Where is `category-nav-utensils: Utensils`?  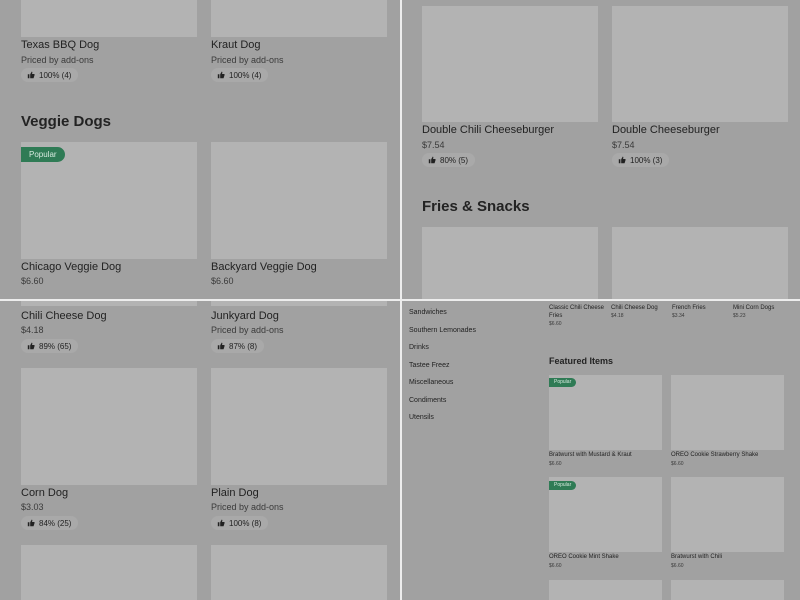
category-nav-utensils: Utensils is located at coordinates (421, 417).